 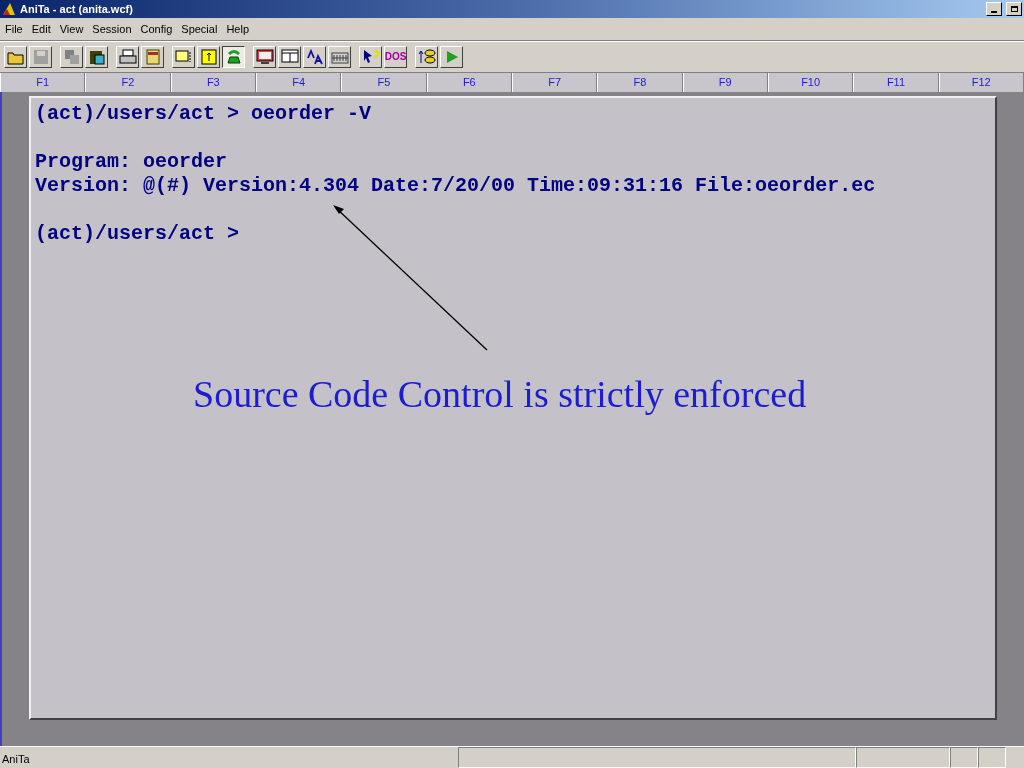 I want to click on printer-icon, so click(x=127, y=57).